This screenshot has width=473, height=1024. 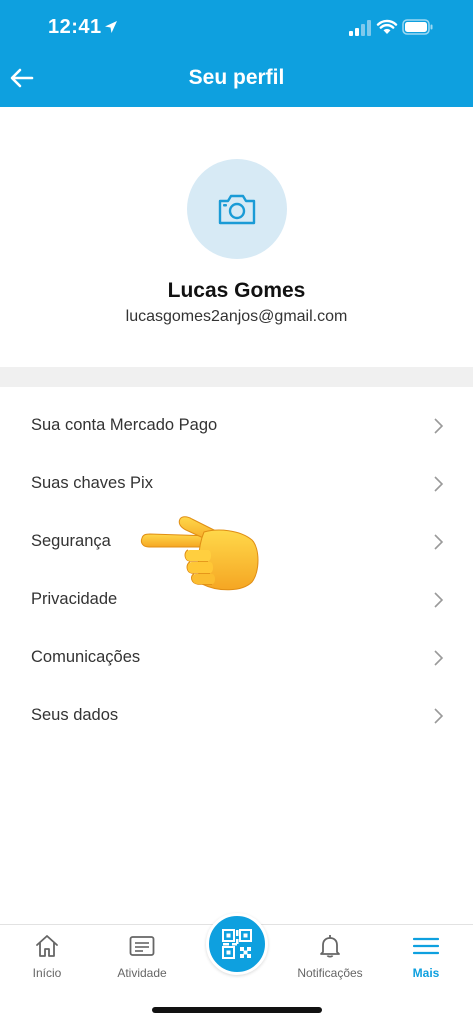 What do you see at coordinates (417, 27) in the screenshot?
I see `battery-icon` at bounding box center [417, 27].